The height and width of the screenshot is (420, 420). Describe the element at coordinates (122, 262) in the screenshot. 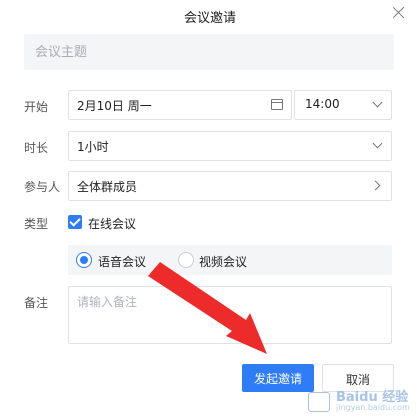

I see `voice-meeting-label: 语音会议` at that location.